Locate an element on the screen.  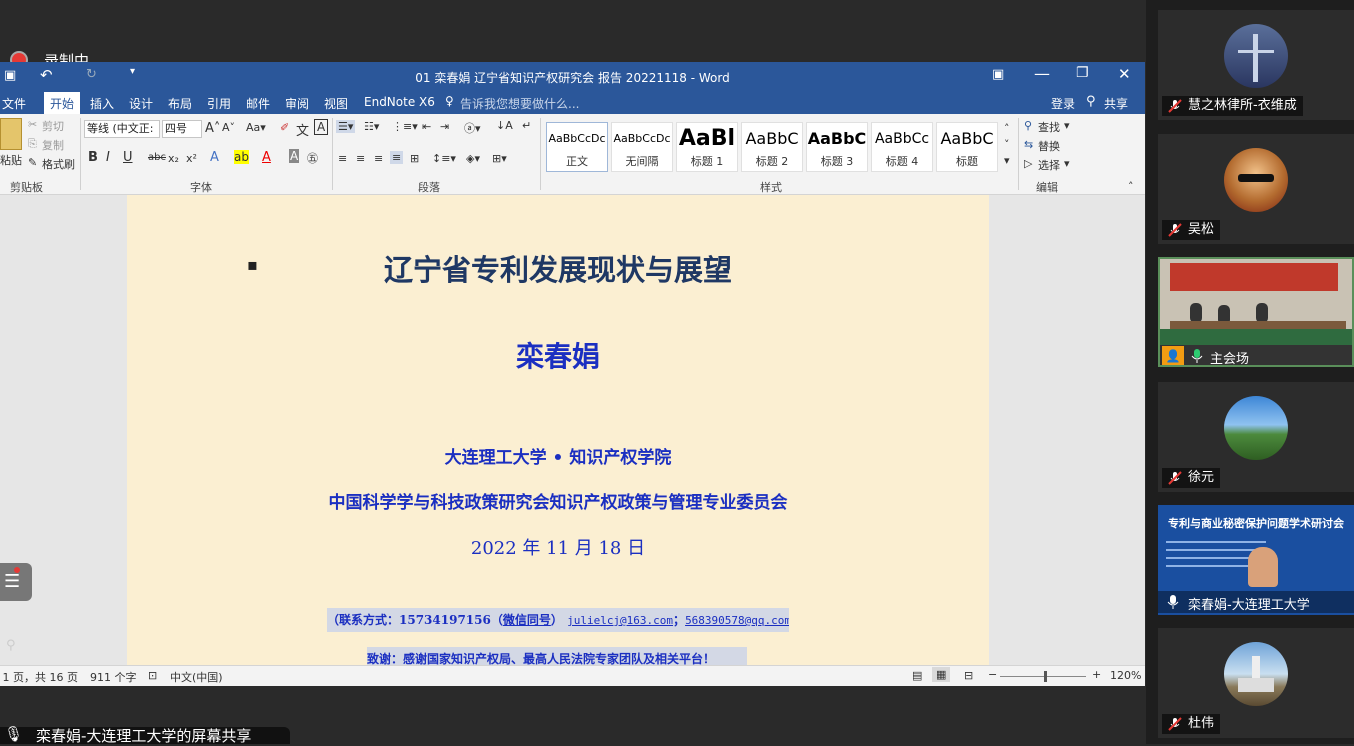
font-size-select: 四号 is located at coordinates (182, 129).